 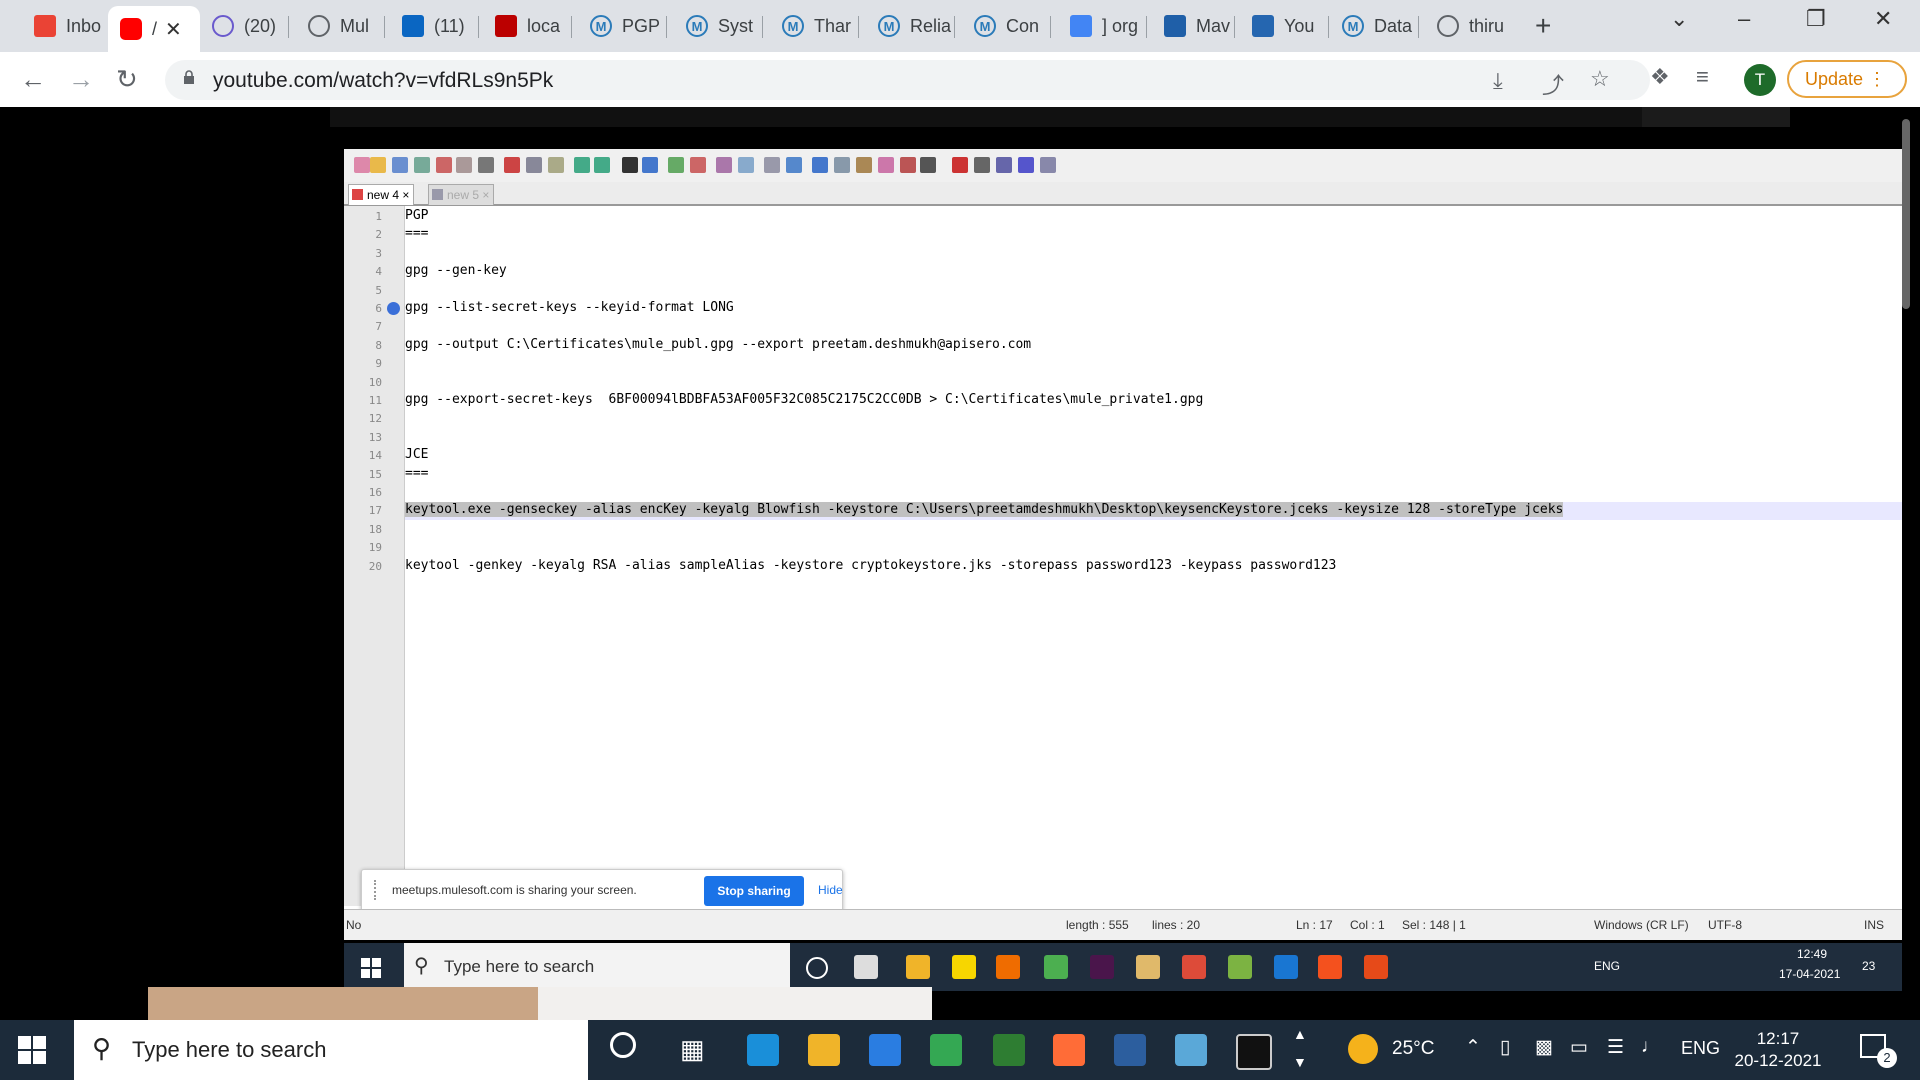 What do you see at coordinates (754, 891) in the screenshot?
I see `stop-sharing-button: Stop sharing` at bounding box center [754, 891].